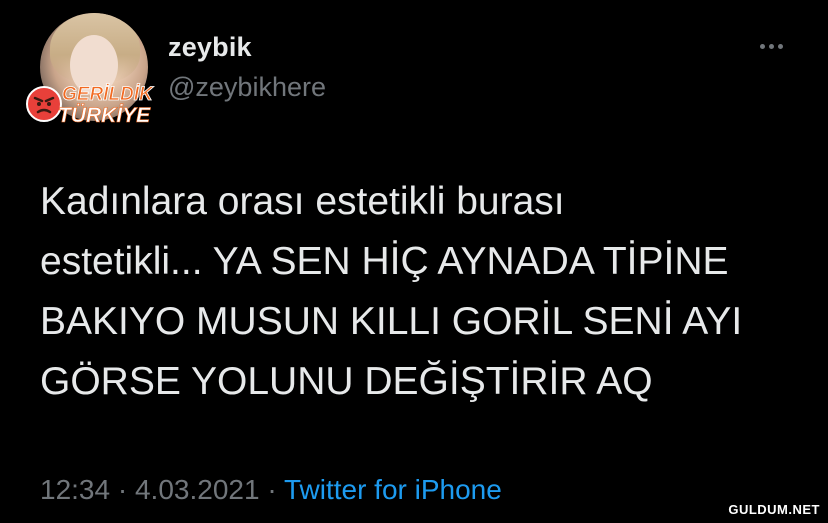 The image size is (828, 523). I want to click on geril-dik-turkiye-logo: GERİLDİK TÜRKİYE, so click(90, 105).